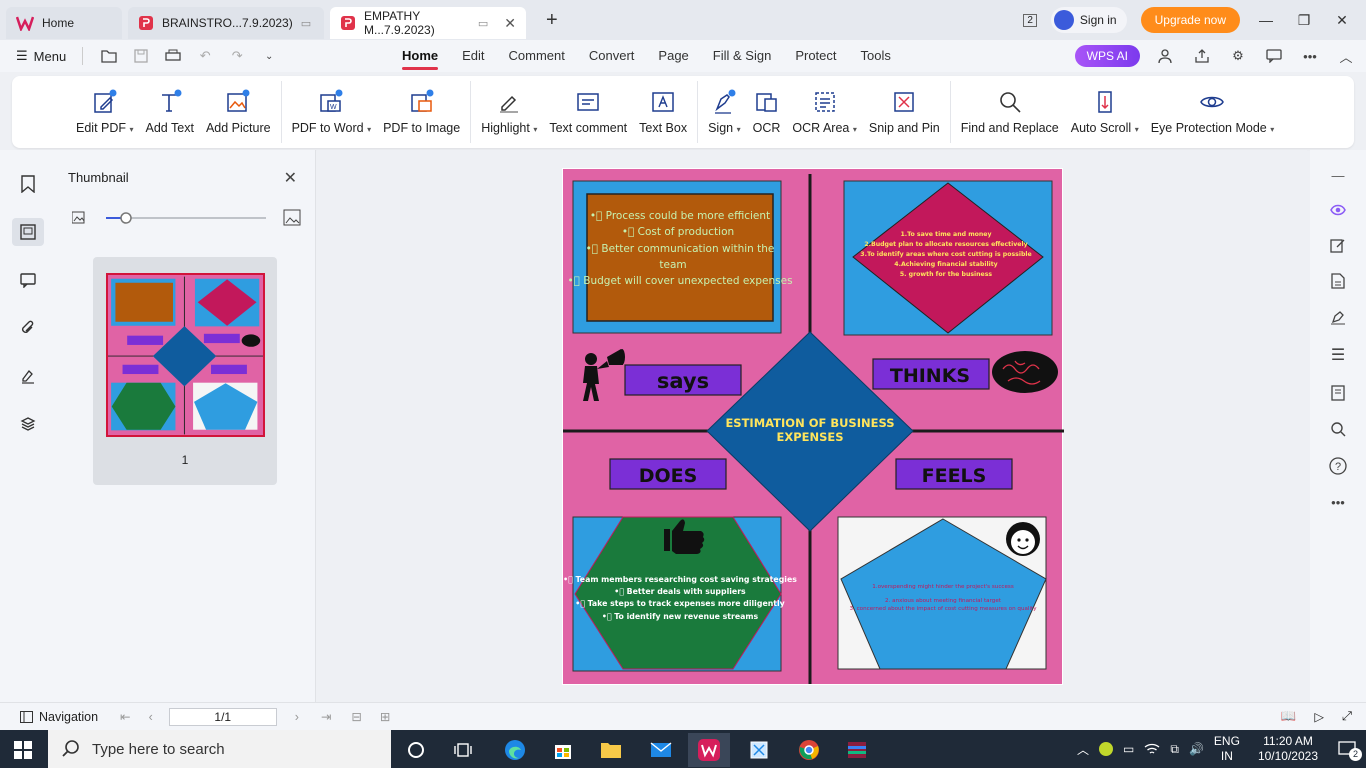 The height and width of the screenshot is (768, 1366). What do you see at coordinates (269, 56) in the screenshot?
I see `chevron-down-icon: ⌄` at bounding box center [269, 56].